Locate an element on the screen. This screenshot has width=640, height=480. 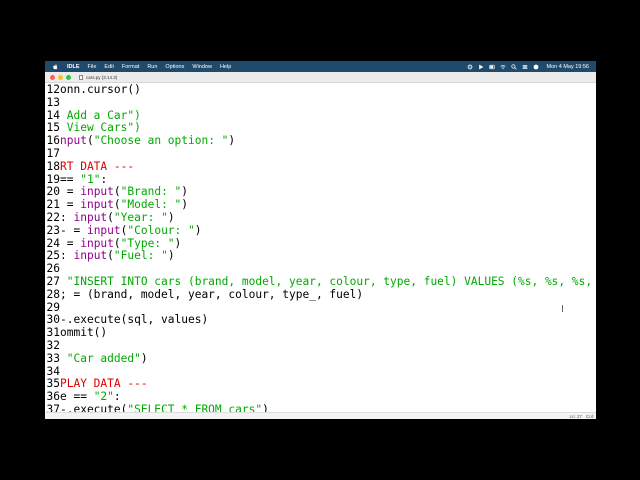
code-line: 16nput("Choose an option: ") is located at coordinates (140, 141).